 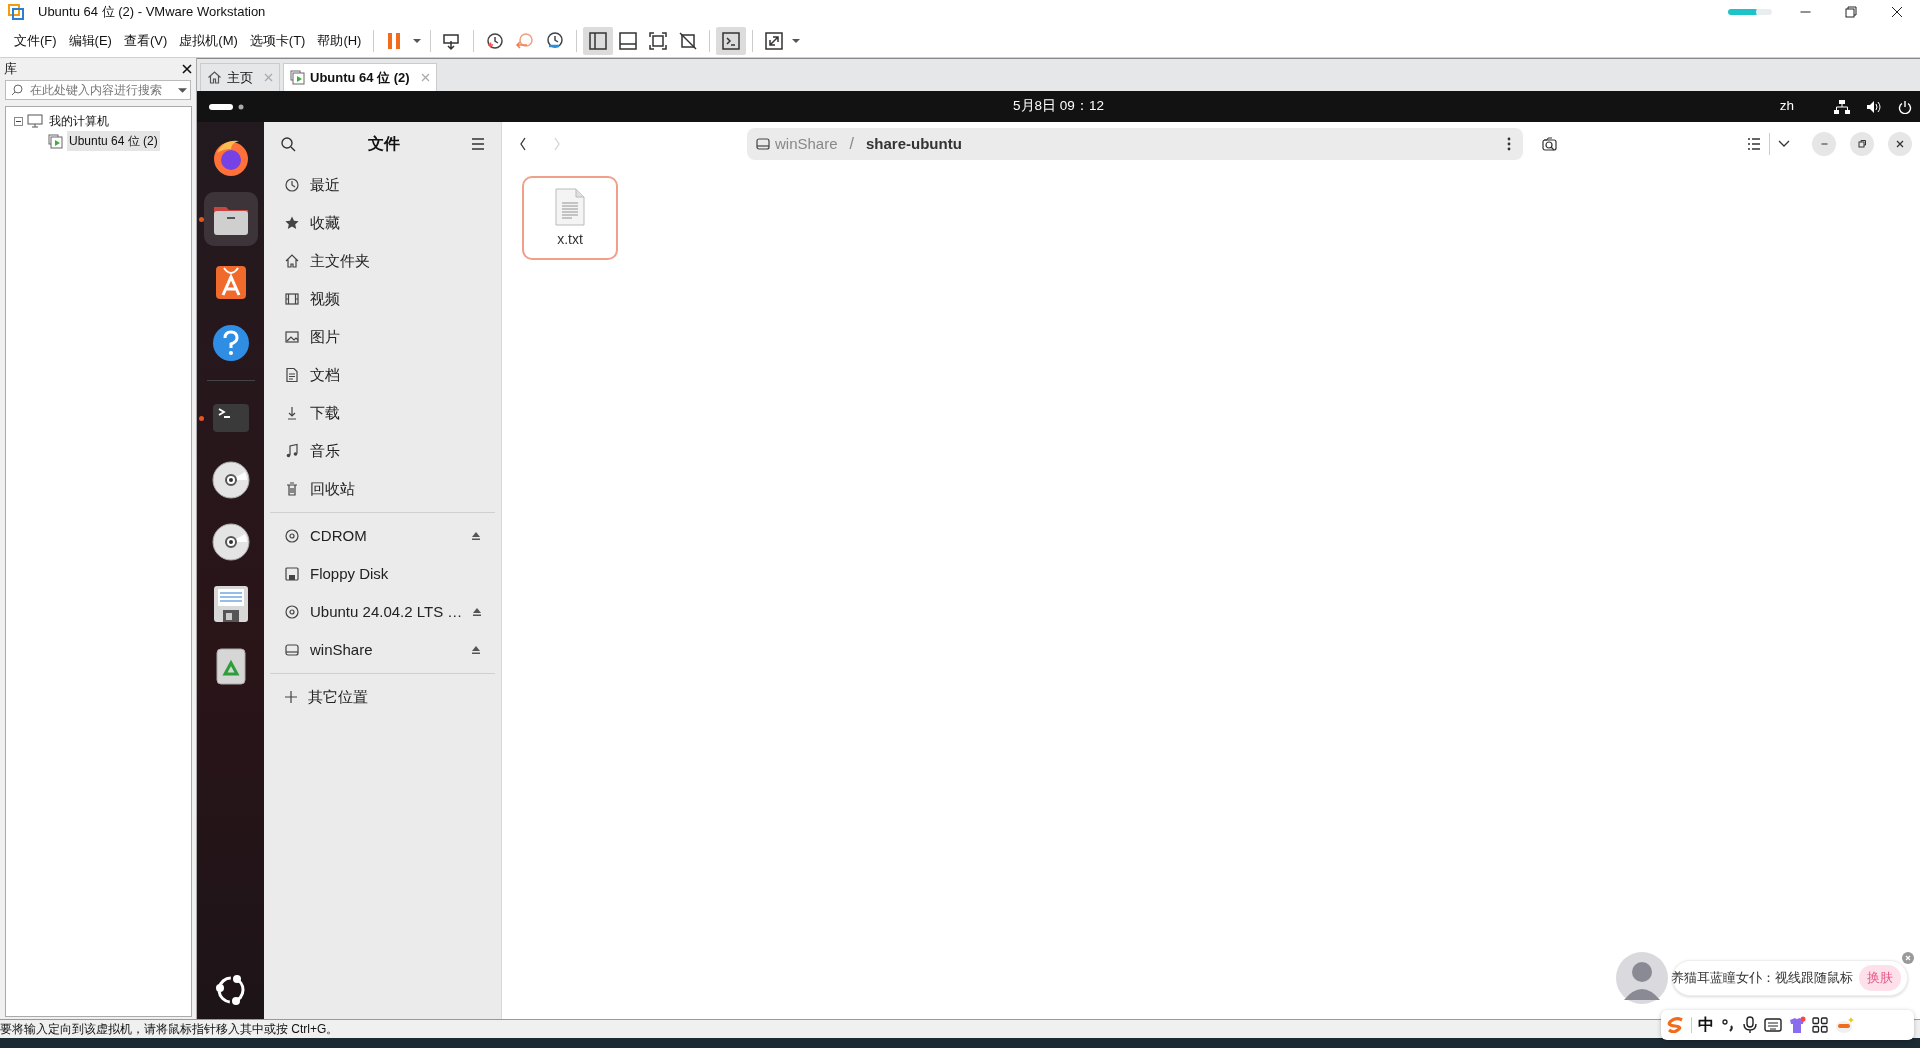 I want to click on sidebar-item: 音乐, so click(x=382, y=451).